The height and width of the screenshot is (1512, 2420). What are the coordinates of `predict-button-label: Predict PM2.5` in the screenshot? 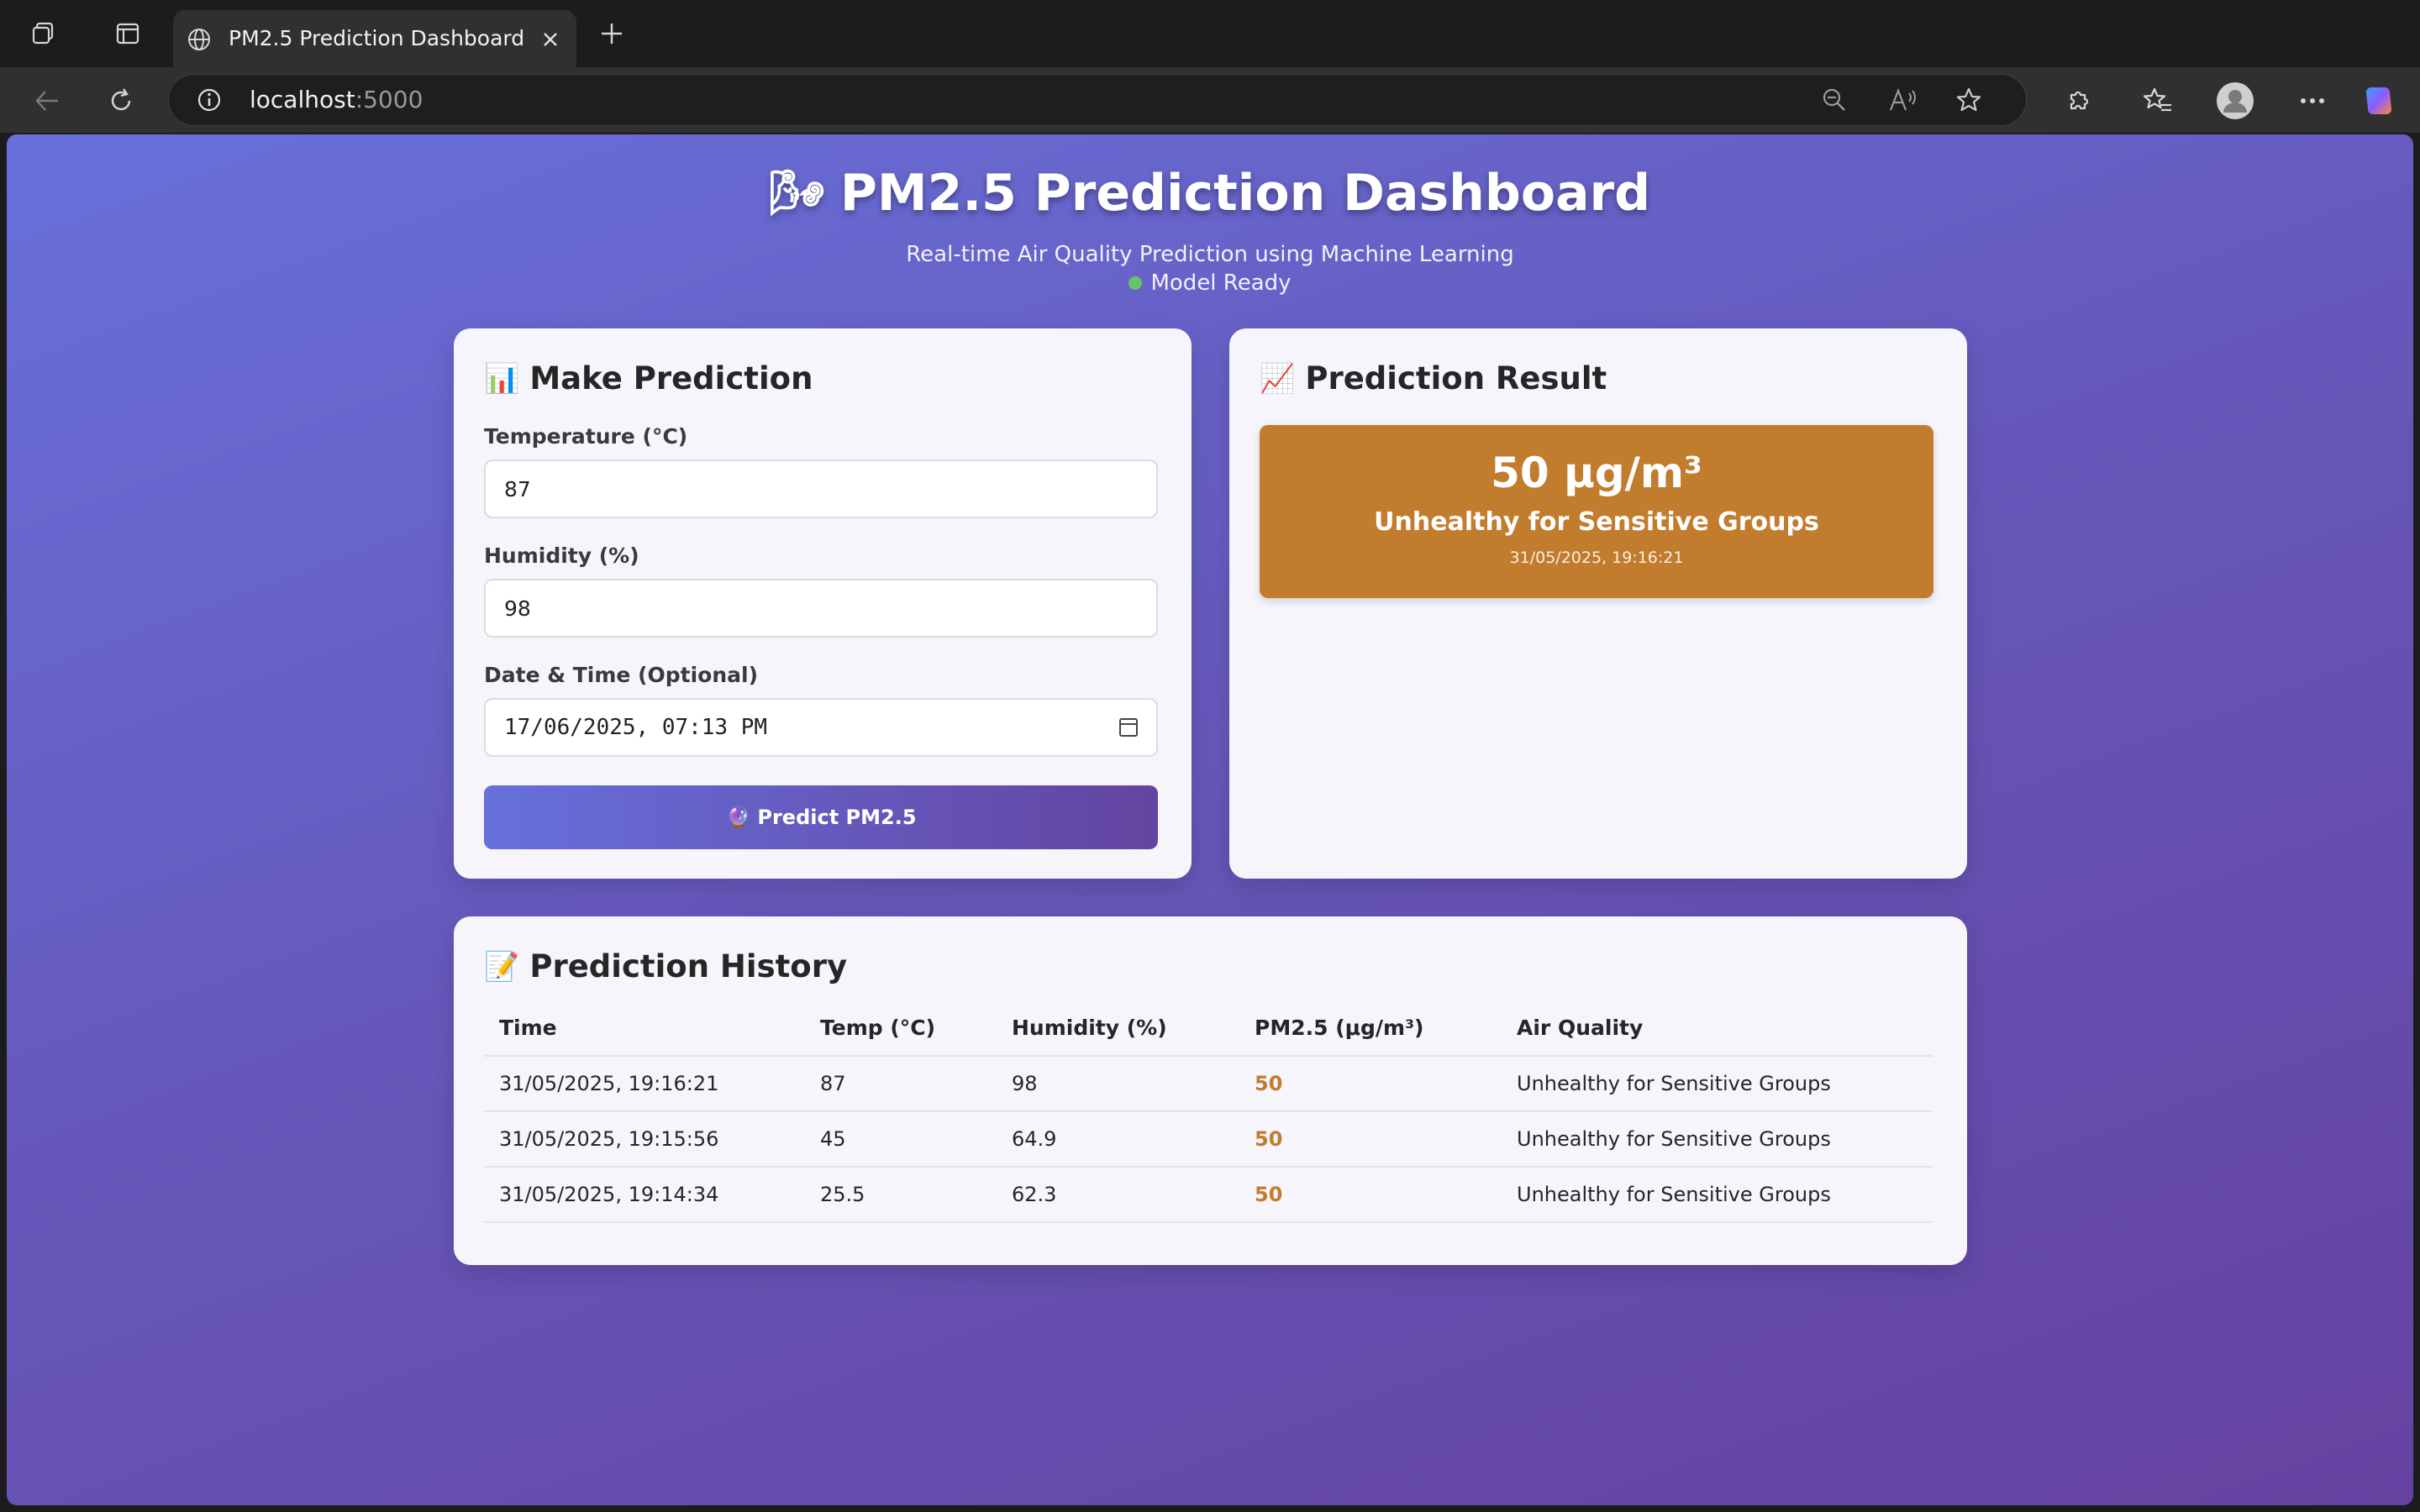 It's located at (837, 817).